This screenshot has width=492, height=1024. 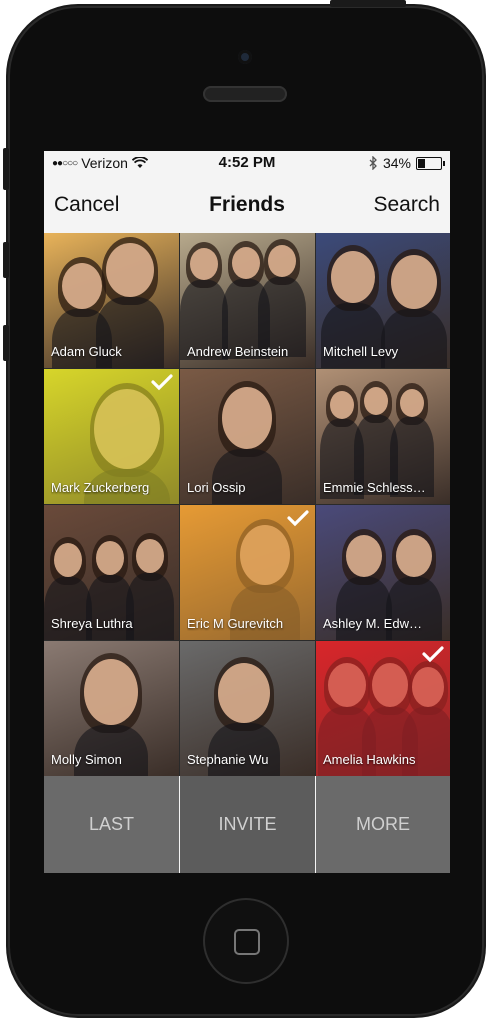 I want to click on friend-name: Shreya Luthra, so click(x=92, y=623).